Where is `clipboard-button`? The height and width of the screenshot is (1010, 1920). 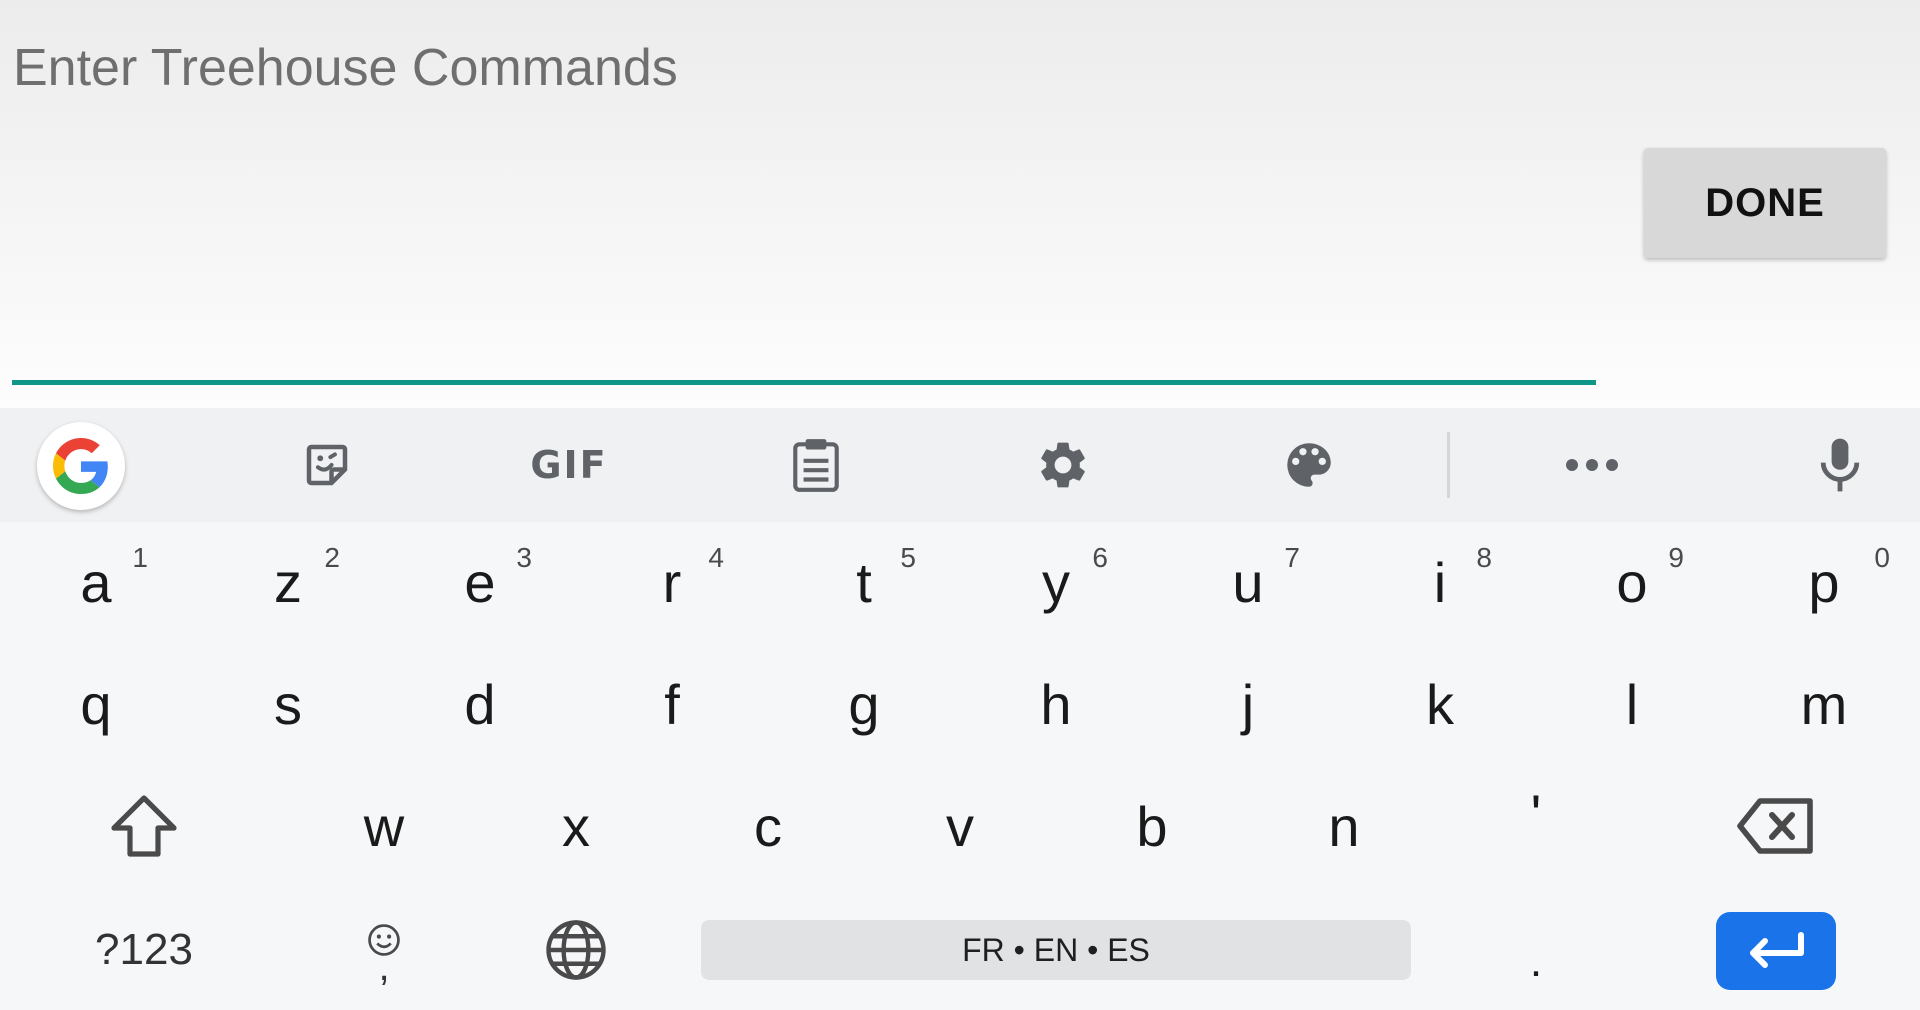
clipboard-button is located at coordinates (816, 465).